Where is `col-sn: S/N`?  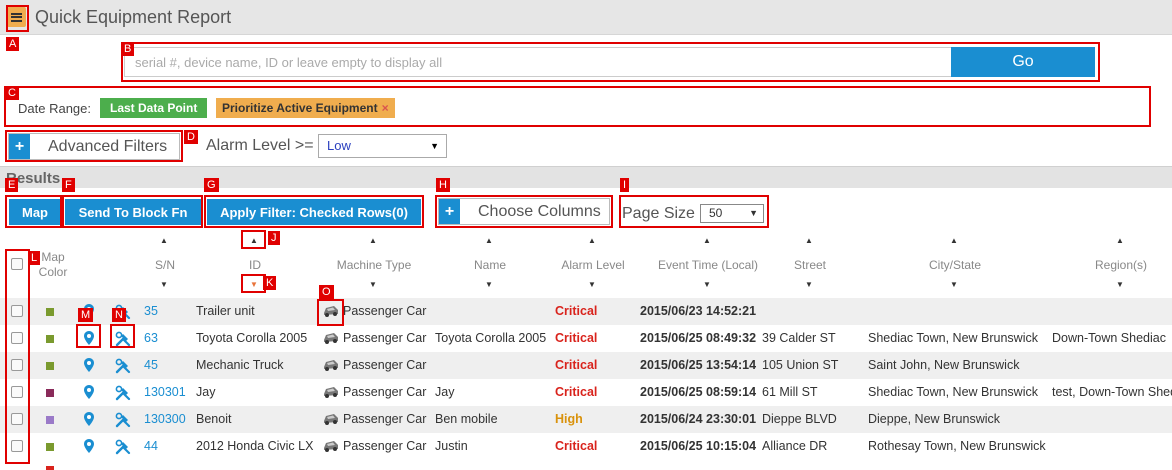
col-sn: S/N is located at coordinates (165, 265).